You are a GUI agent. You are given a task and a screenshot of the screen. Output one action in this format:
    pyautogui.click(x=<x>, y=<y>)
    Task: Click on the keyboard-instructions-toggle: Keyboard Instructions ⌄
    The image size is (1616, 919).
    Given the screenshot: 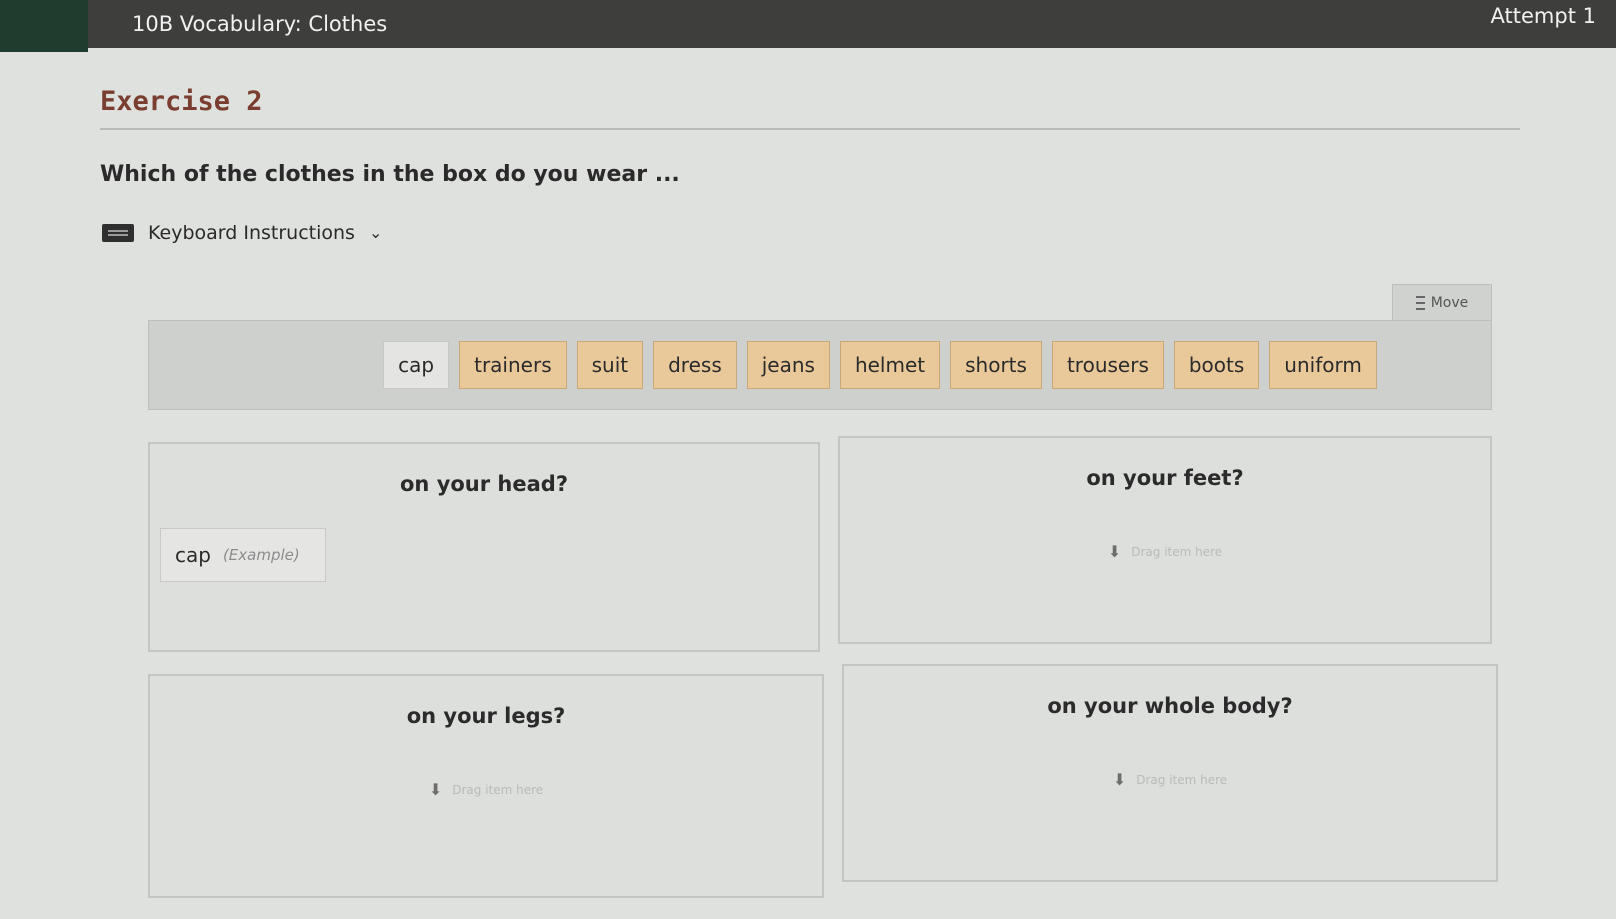 What is the action you would take?
    pyautogui.click(x=242, y=233)
    